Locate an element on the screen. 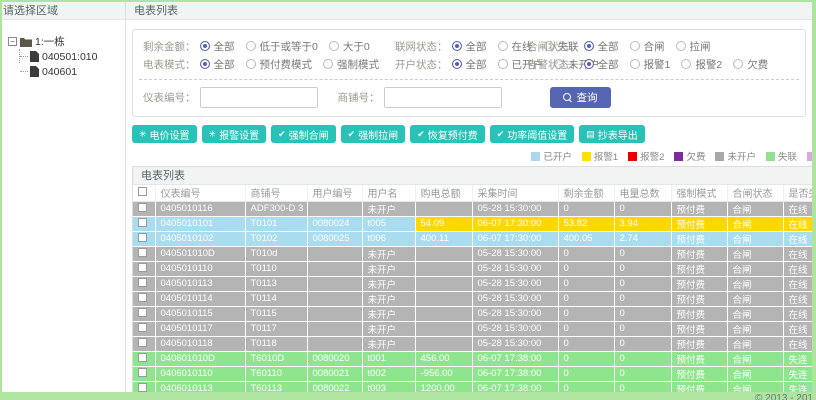 The width and height of the screenshot is (816, 400). action-button-电价设置: ✳ 电价设置 is located at coordinates (164, 134).